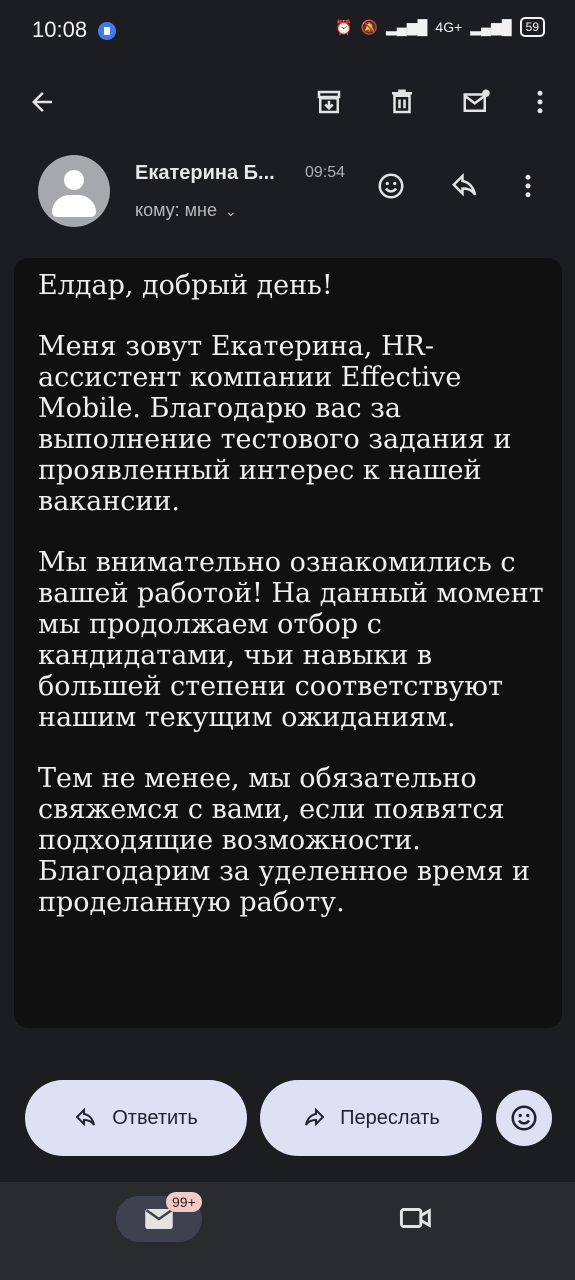  I want to click on reply-icon-button, so click(465, 186).